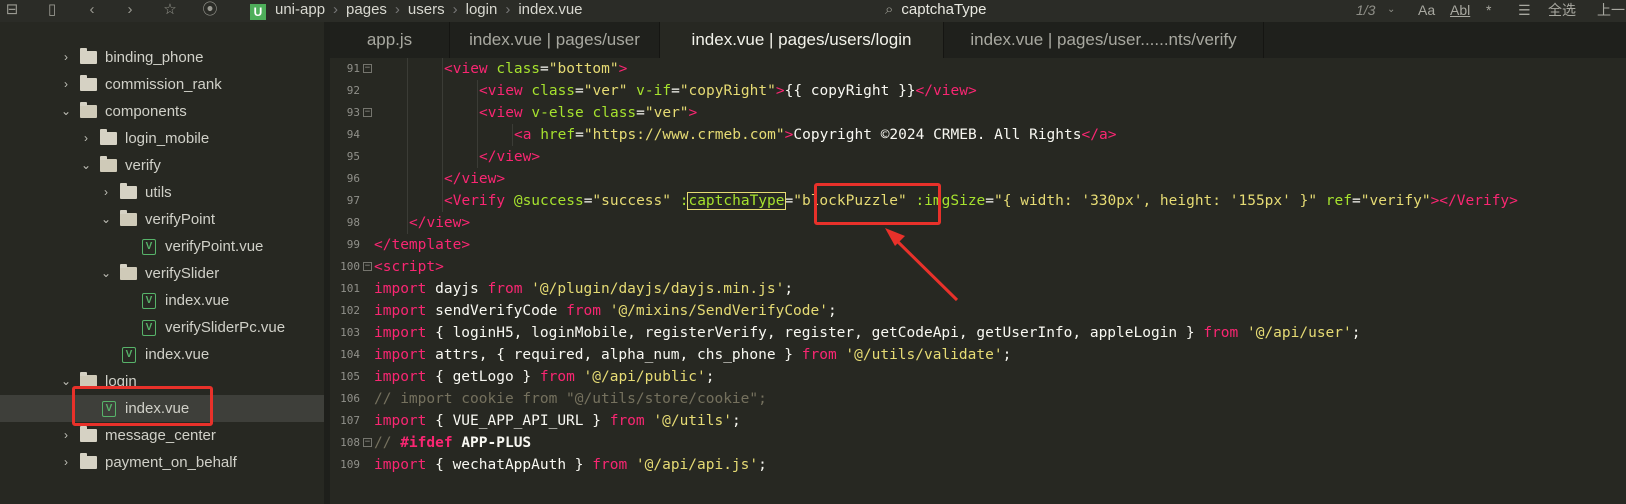 This screenshot has width=1626, height=504. Describe the element at coordinates (162, 273) in the screenshot. I see `tree-item: ⌄ verifySlider` at that location.